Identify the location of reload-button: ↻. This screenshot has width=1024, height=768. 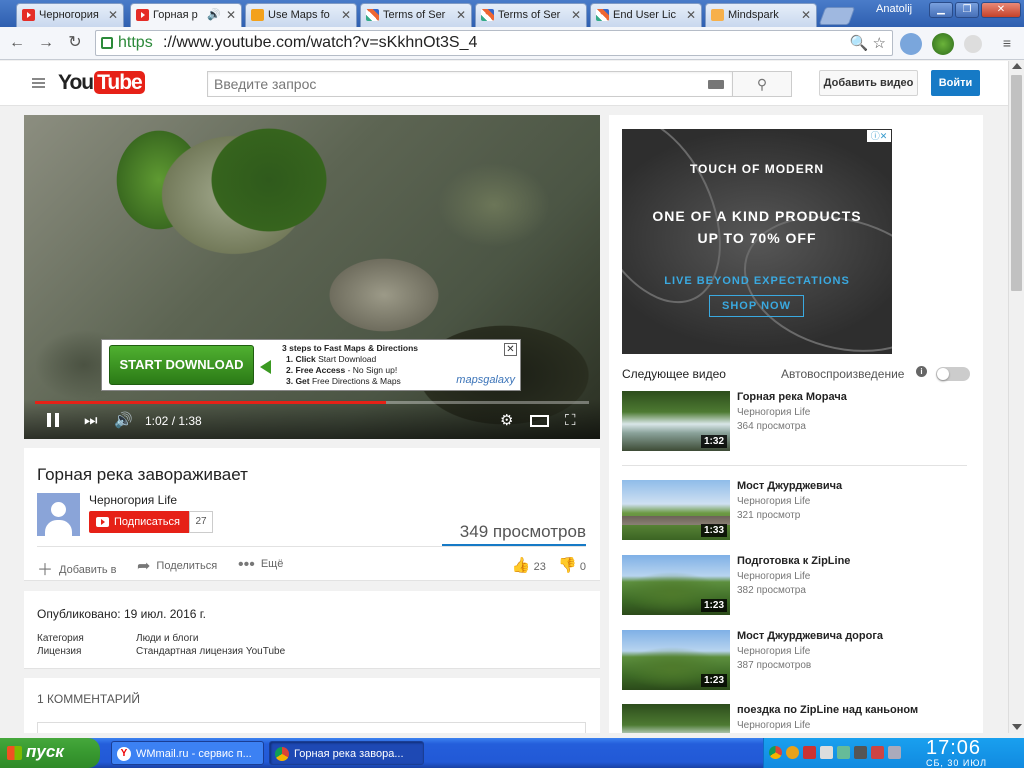
(75, 43).